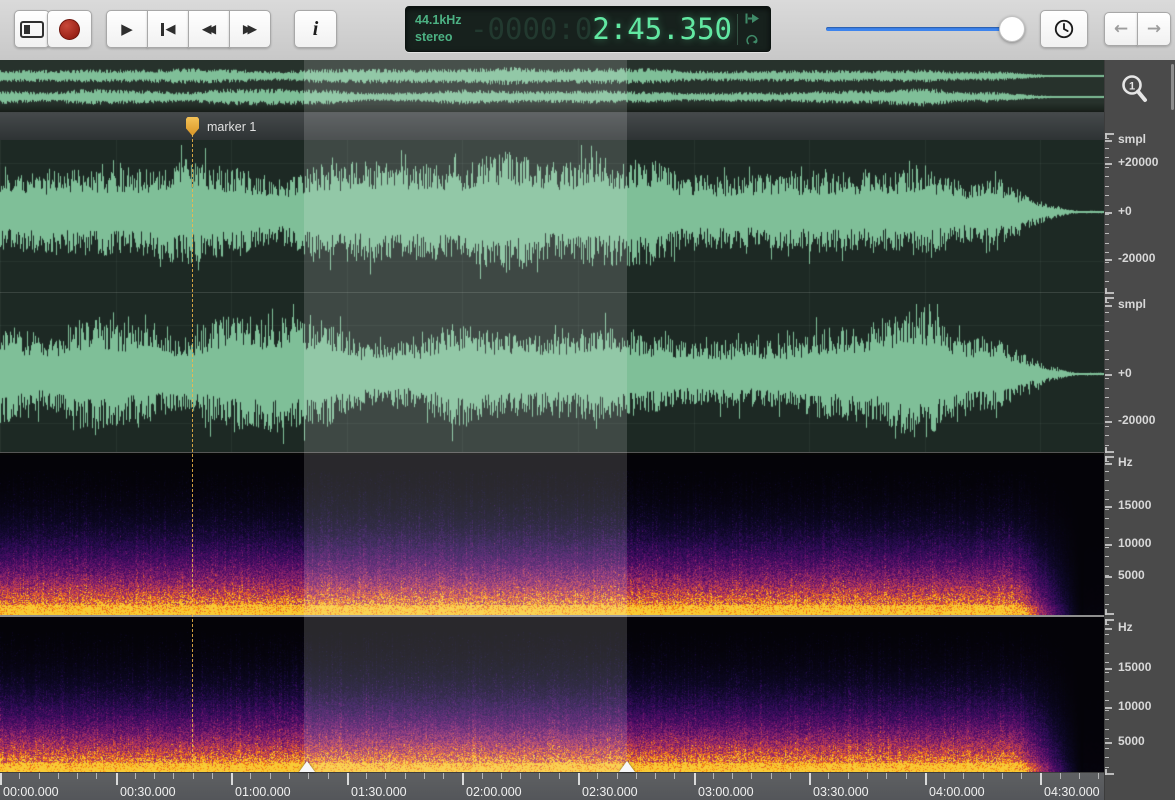  I want to click on clock-icon, so click(1064, 29).